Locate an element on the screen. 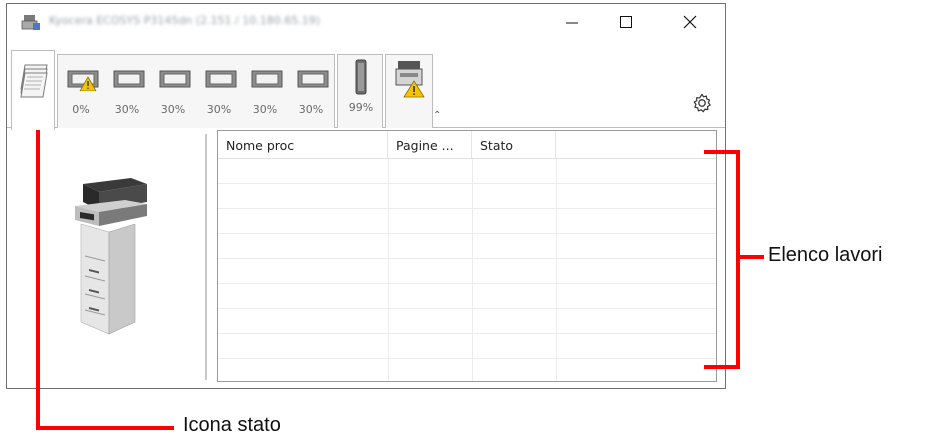 The height and width of the screenshot is (437, 925). tray-2: 30% is located at coordinates (129, 89).